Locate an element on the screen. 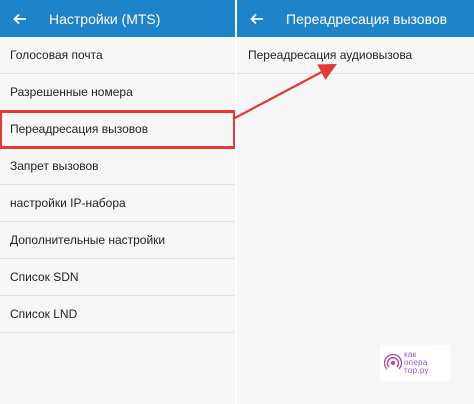  settings-item-additional: Дополнительные настройки is located at coordinates (117, 240).